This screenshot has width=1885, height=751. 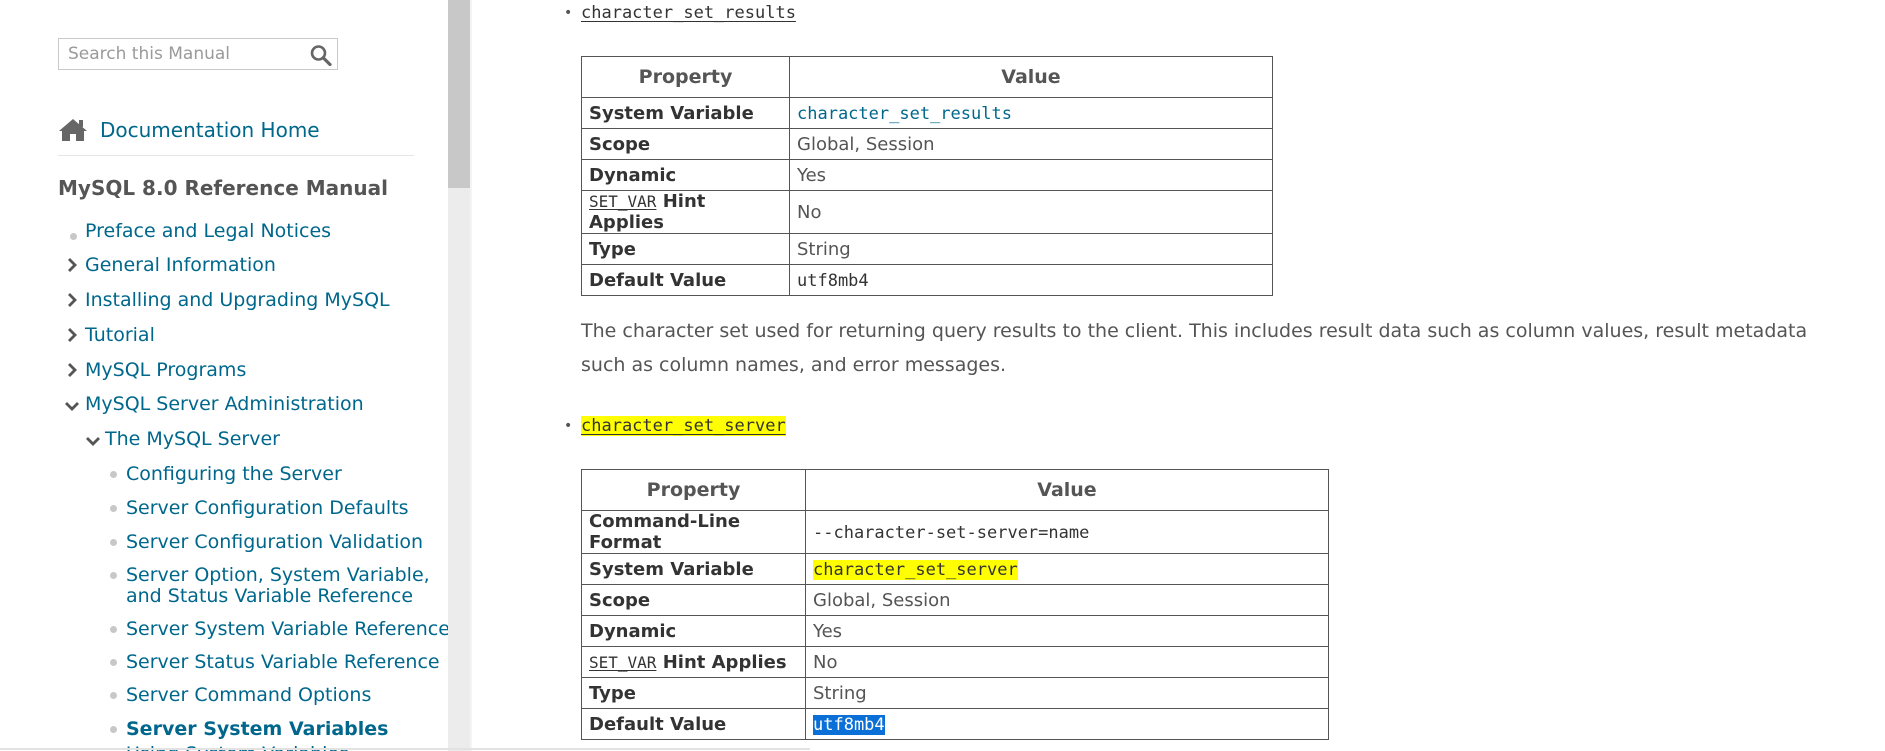 I want to click on property-name: System Variable, so click(x=693, y=569).